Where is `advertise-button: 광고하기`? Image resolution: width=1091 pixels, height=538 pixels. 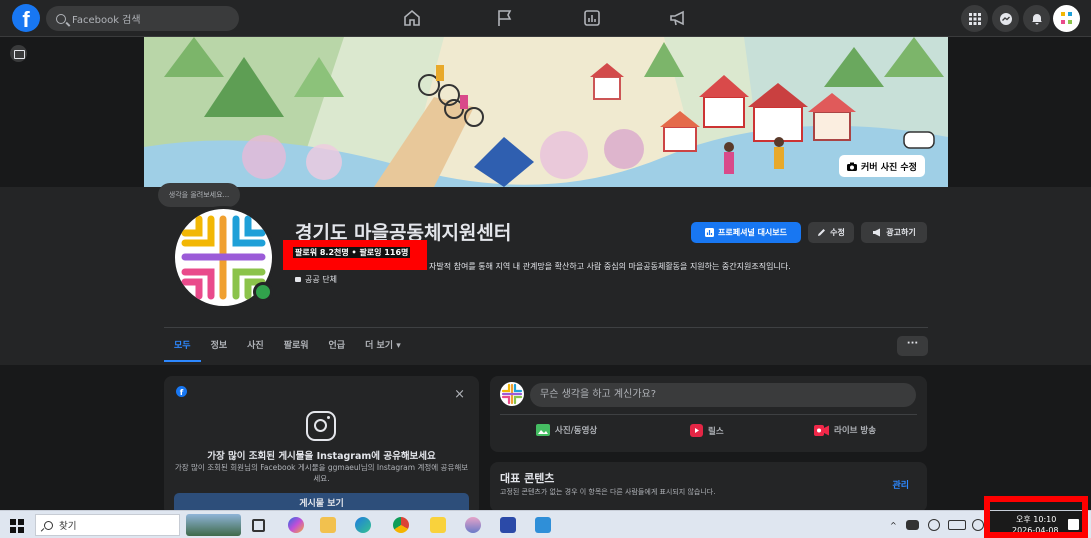 advertise-button: 광고하기 is located at coordinates (894, 232).